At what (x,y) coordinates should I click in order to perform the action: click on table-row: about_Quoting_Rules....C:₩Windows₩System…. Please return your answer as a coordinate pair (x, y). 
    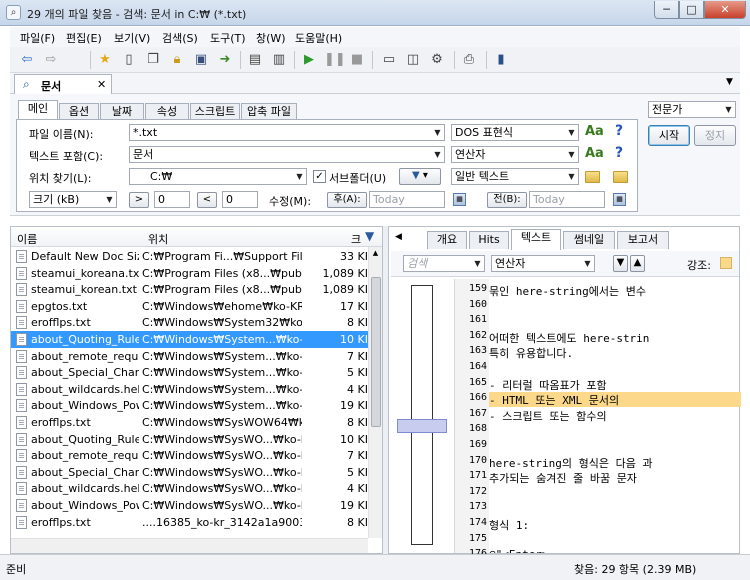
    Looking at the image, I should click on (189, 339).